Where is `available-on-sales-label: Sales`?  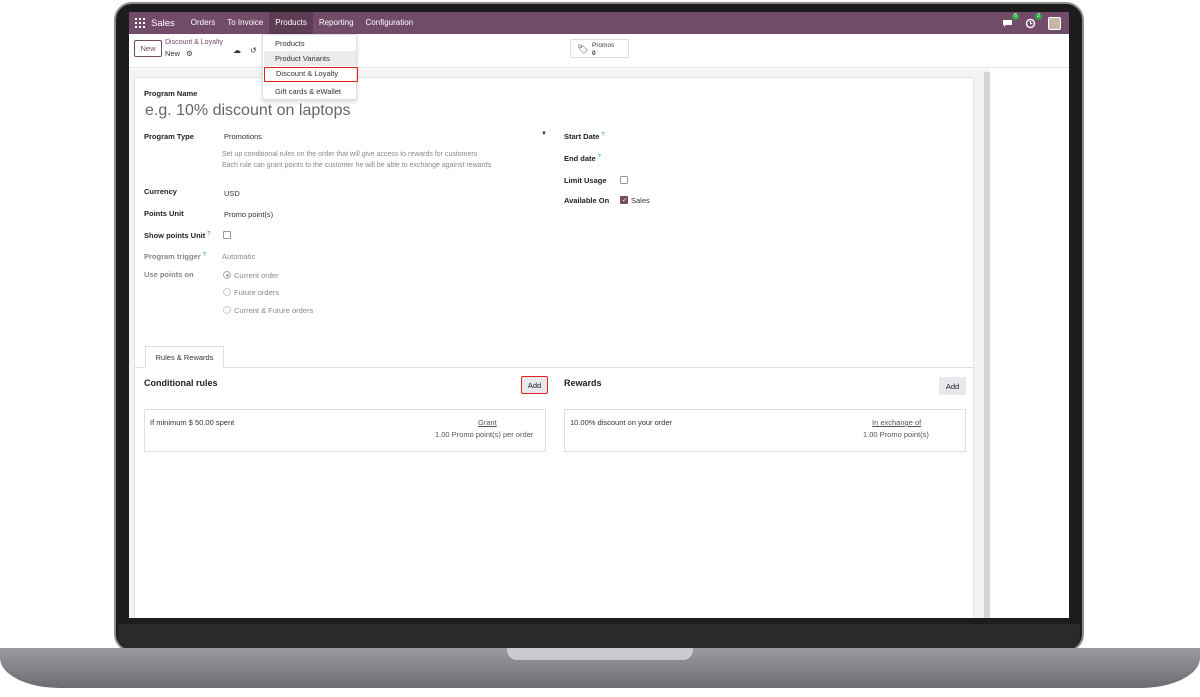
available-on-sales-label: Sales is located at coordinates (640, 200).